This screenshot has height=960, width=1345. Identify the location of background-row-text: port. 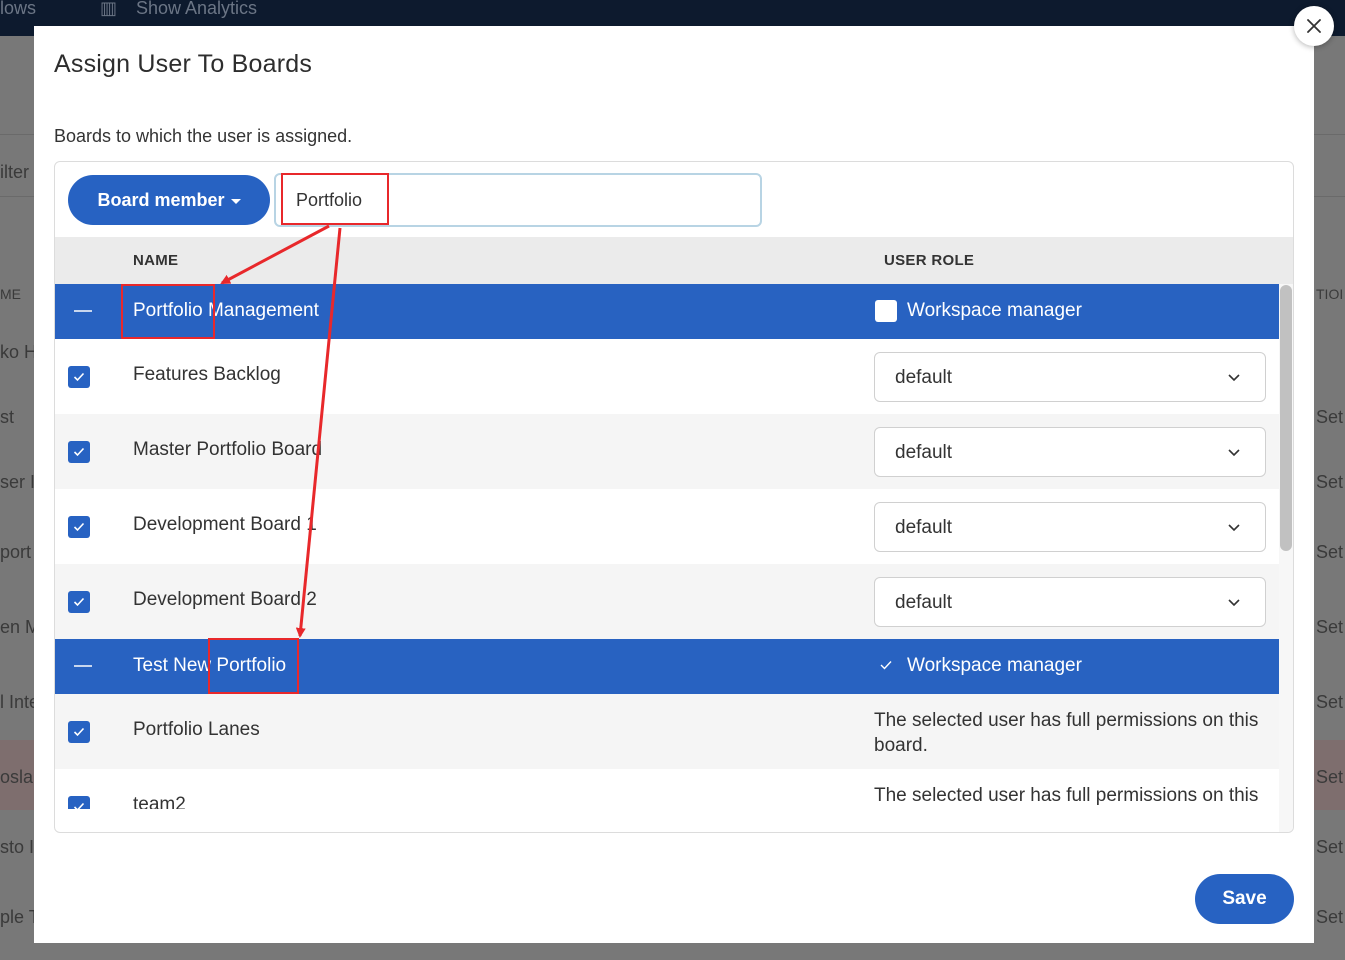
(16, 552).